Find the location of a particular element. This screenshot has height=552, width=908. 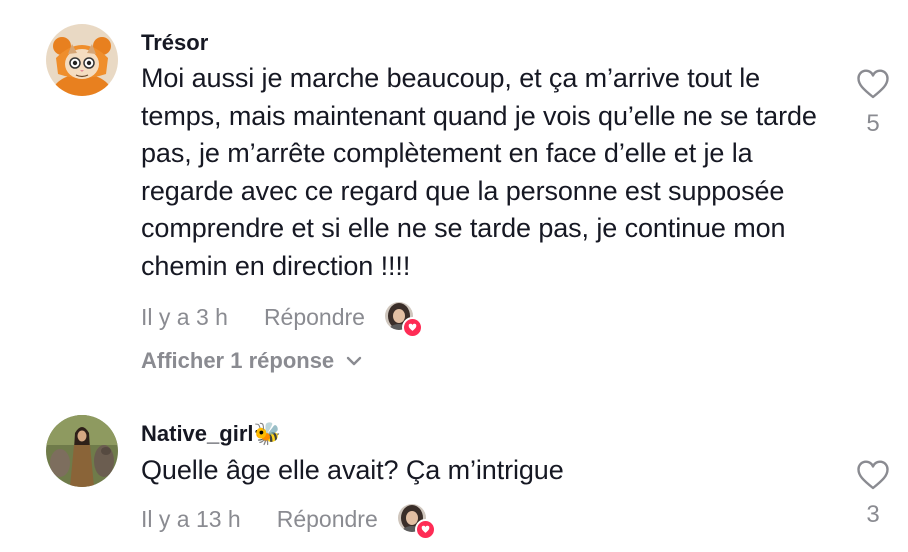

comment-meta: Il y a 3 h Répondre is located at coordinates (282, 320).